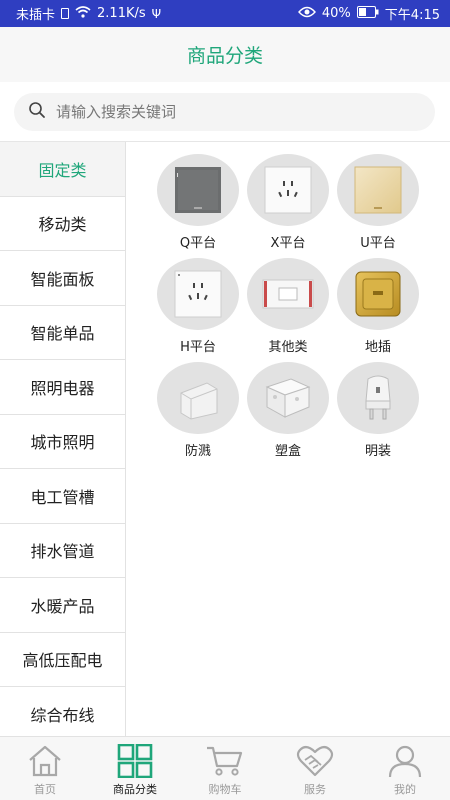 This screenshot has height=800, width=450. I want to click on cart-icon, so click(225, 761).